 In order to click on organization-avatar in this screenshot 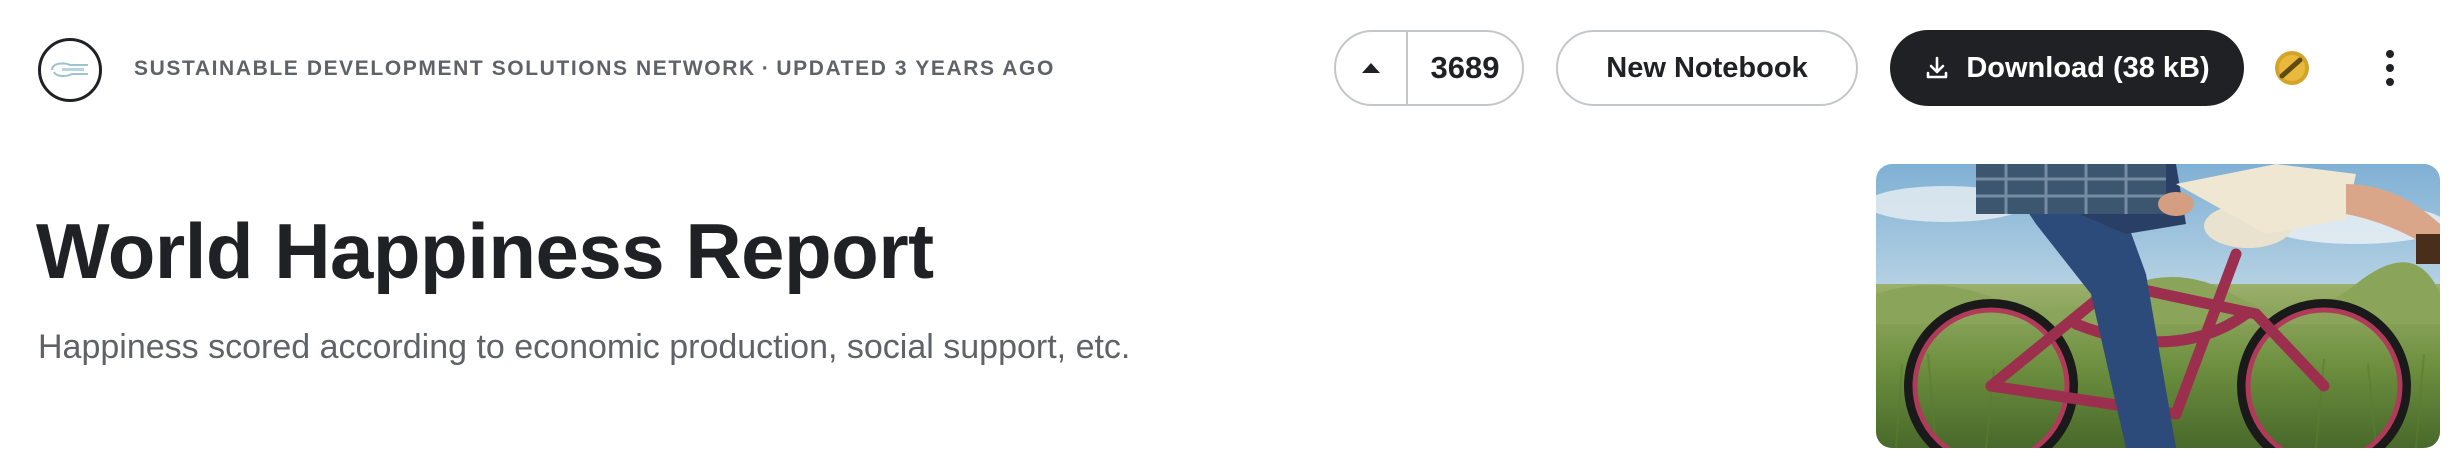, I will do `click(70, 70)`.